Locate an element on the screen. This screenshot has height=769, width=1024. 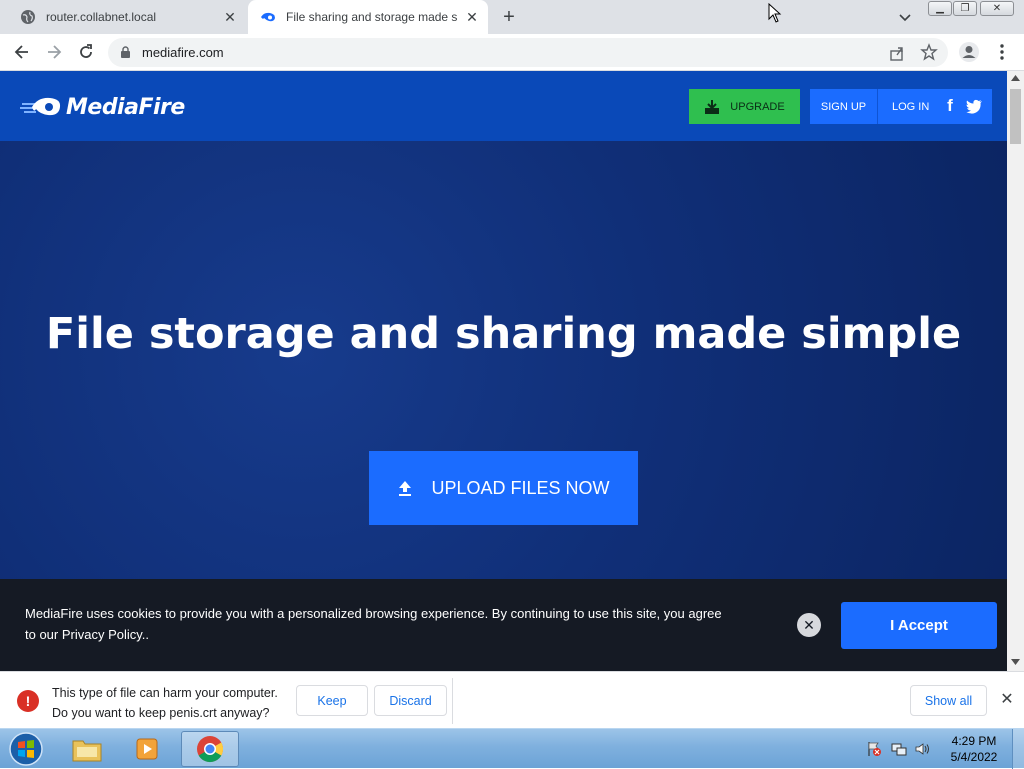
mediafire-logo: MediaFire is located at coordinates (102, 107).